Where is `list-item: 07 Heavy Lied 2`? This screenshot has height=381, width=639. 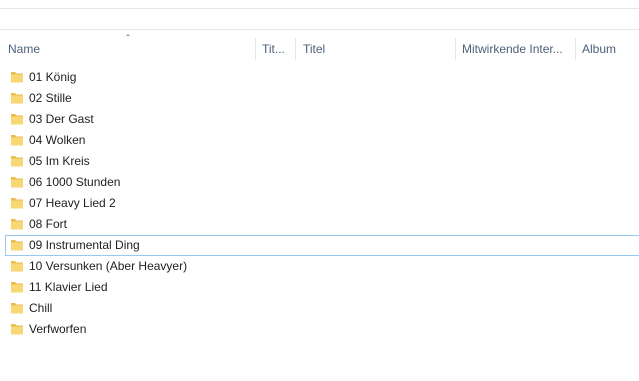
list-item: 07 Heavy Lied 2 is located at coordinates (319, 203).